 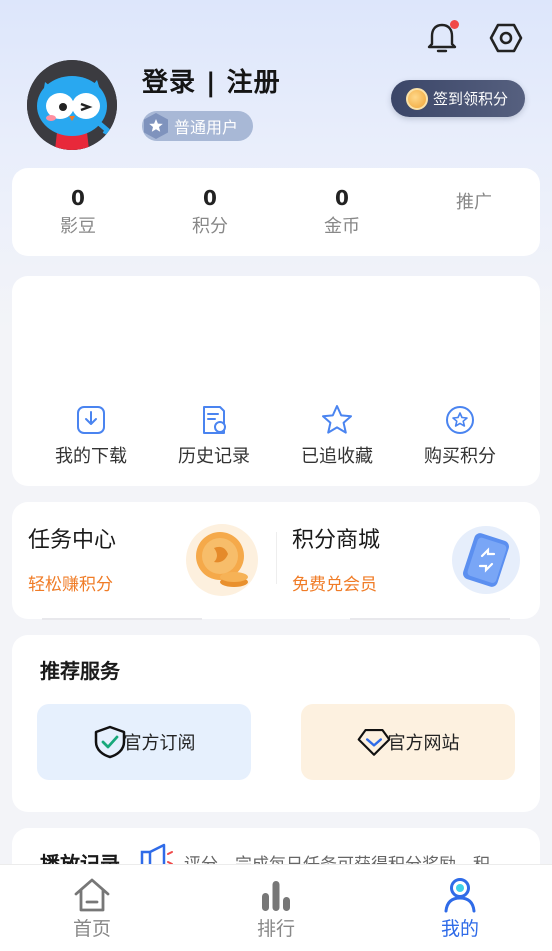 I want to click on stat-label: 积分, so click(x=210, y=226).